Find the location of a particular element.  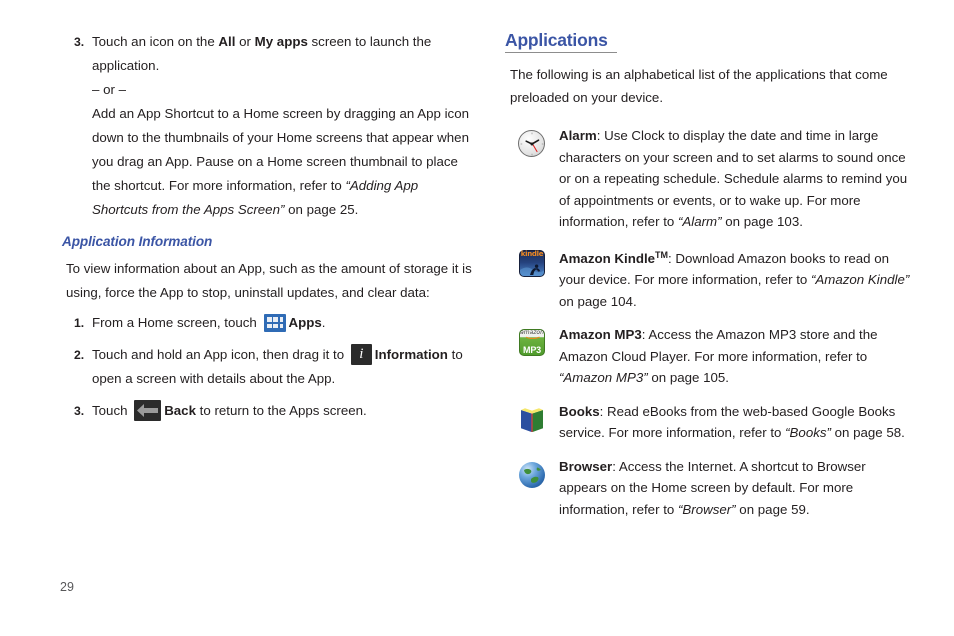

cross-reference: “Books” is located at coordinates (808, 433).